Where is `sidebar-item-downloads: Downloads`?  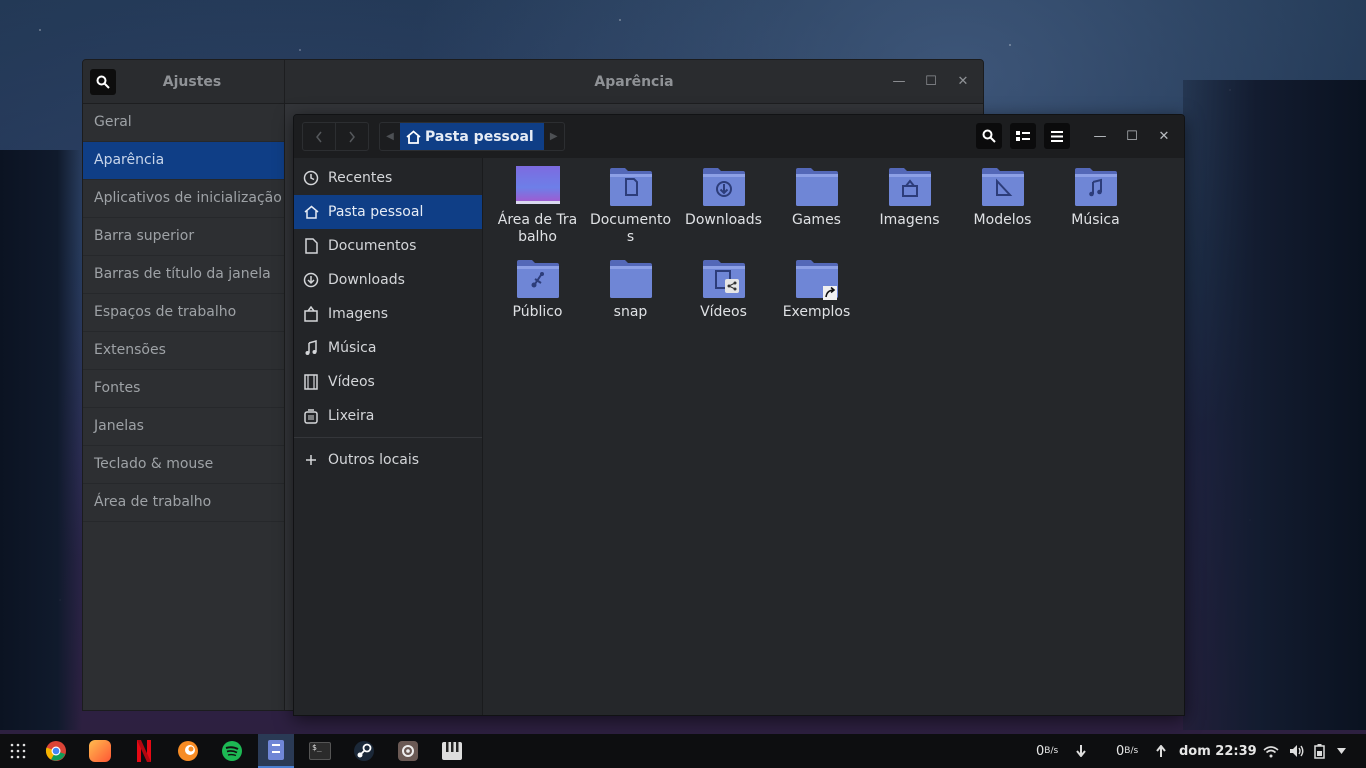 sidebar-item-downloads: Downloads is located at coordinates (388, 280).